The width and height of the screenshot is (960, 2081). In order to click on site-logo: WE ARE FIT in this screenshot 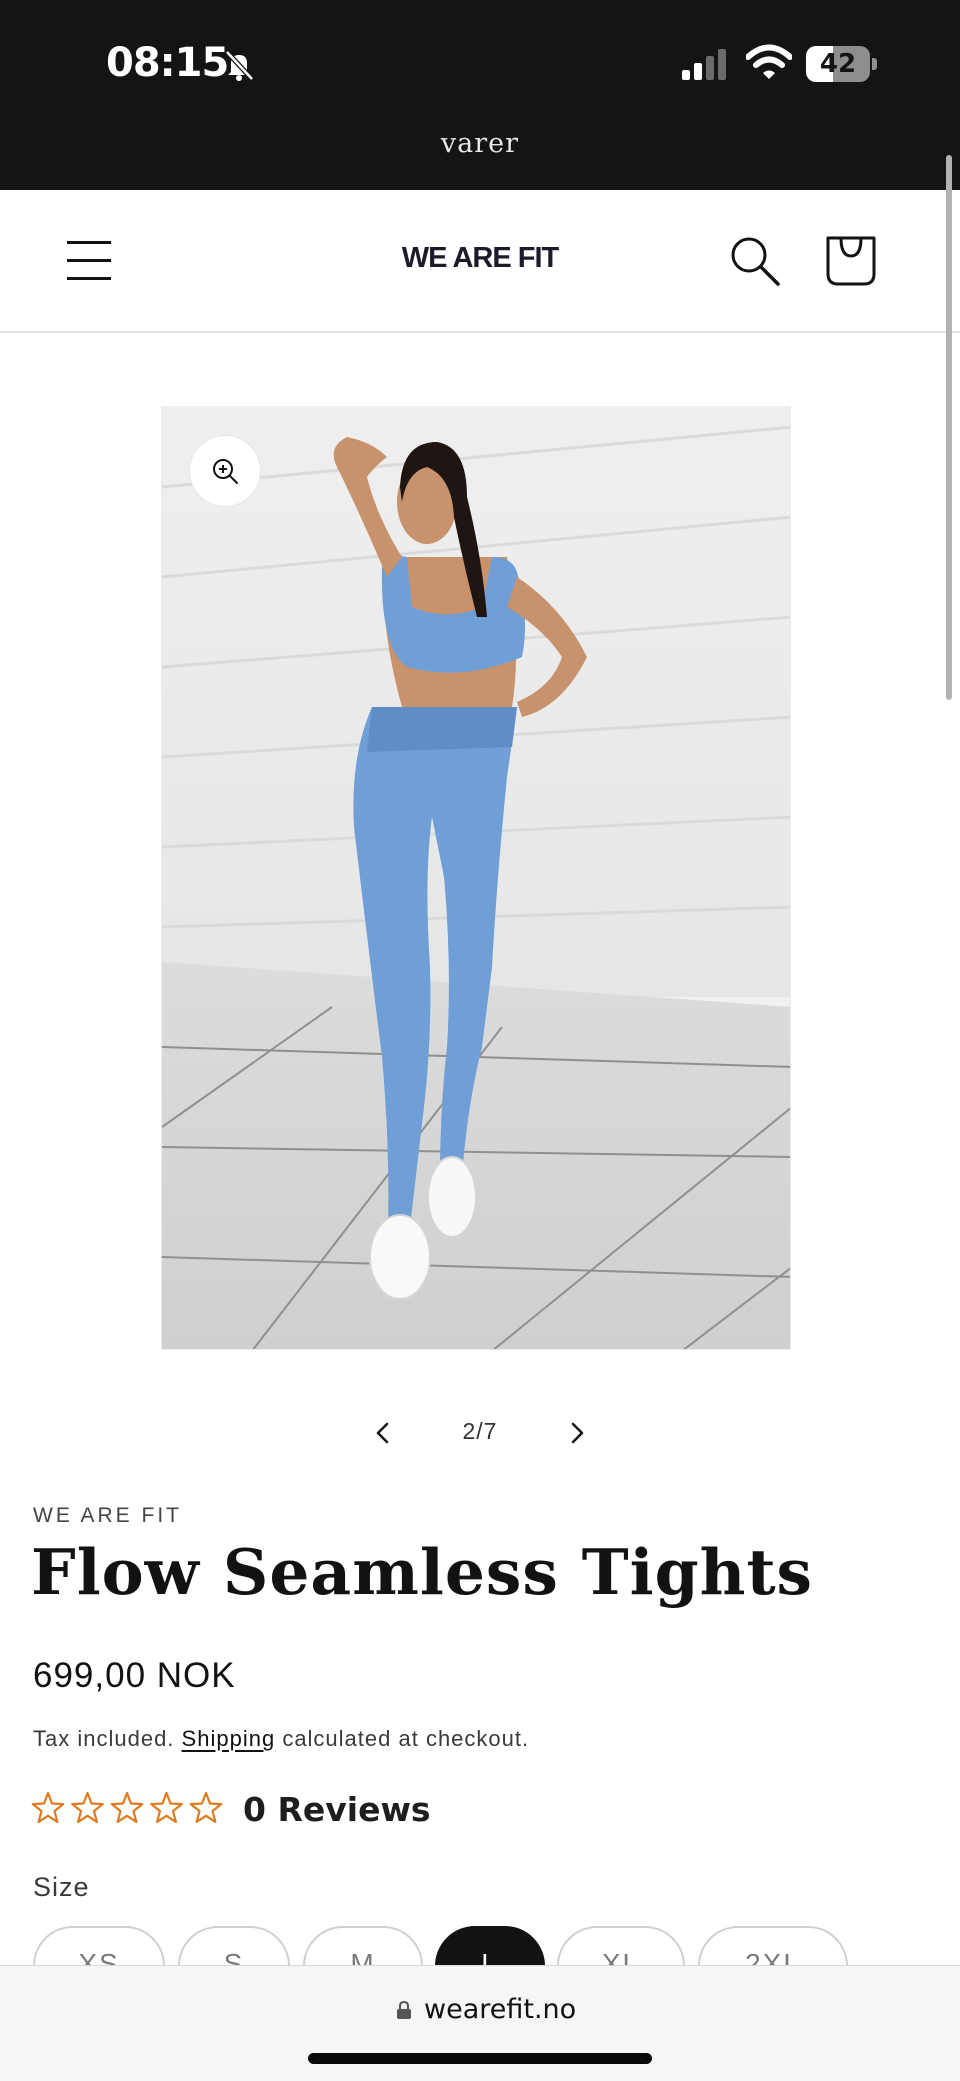, I will do `click(480, 258)`.